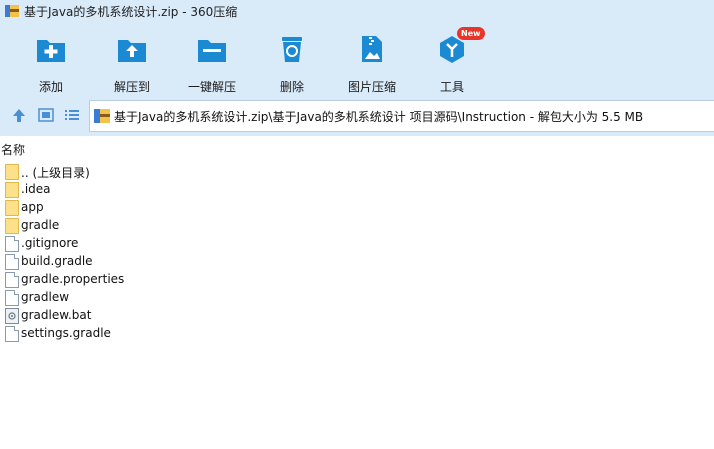 This screenshot has width=714, height=449. I want to click on column-header: 名称, so click(357, 149).